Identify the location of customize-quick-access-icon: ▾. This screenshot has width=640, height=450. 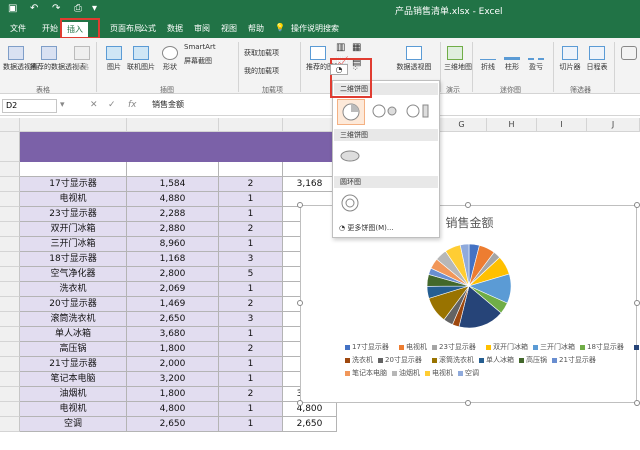
(94, 8).